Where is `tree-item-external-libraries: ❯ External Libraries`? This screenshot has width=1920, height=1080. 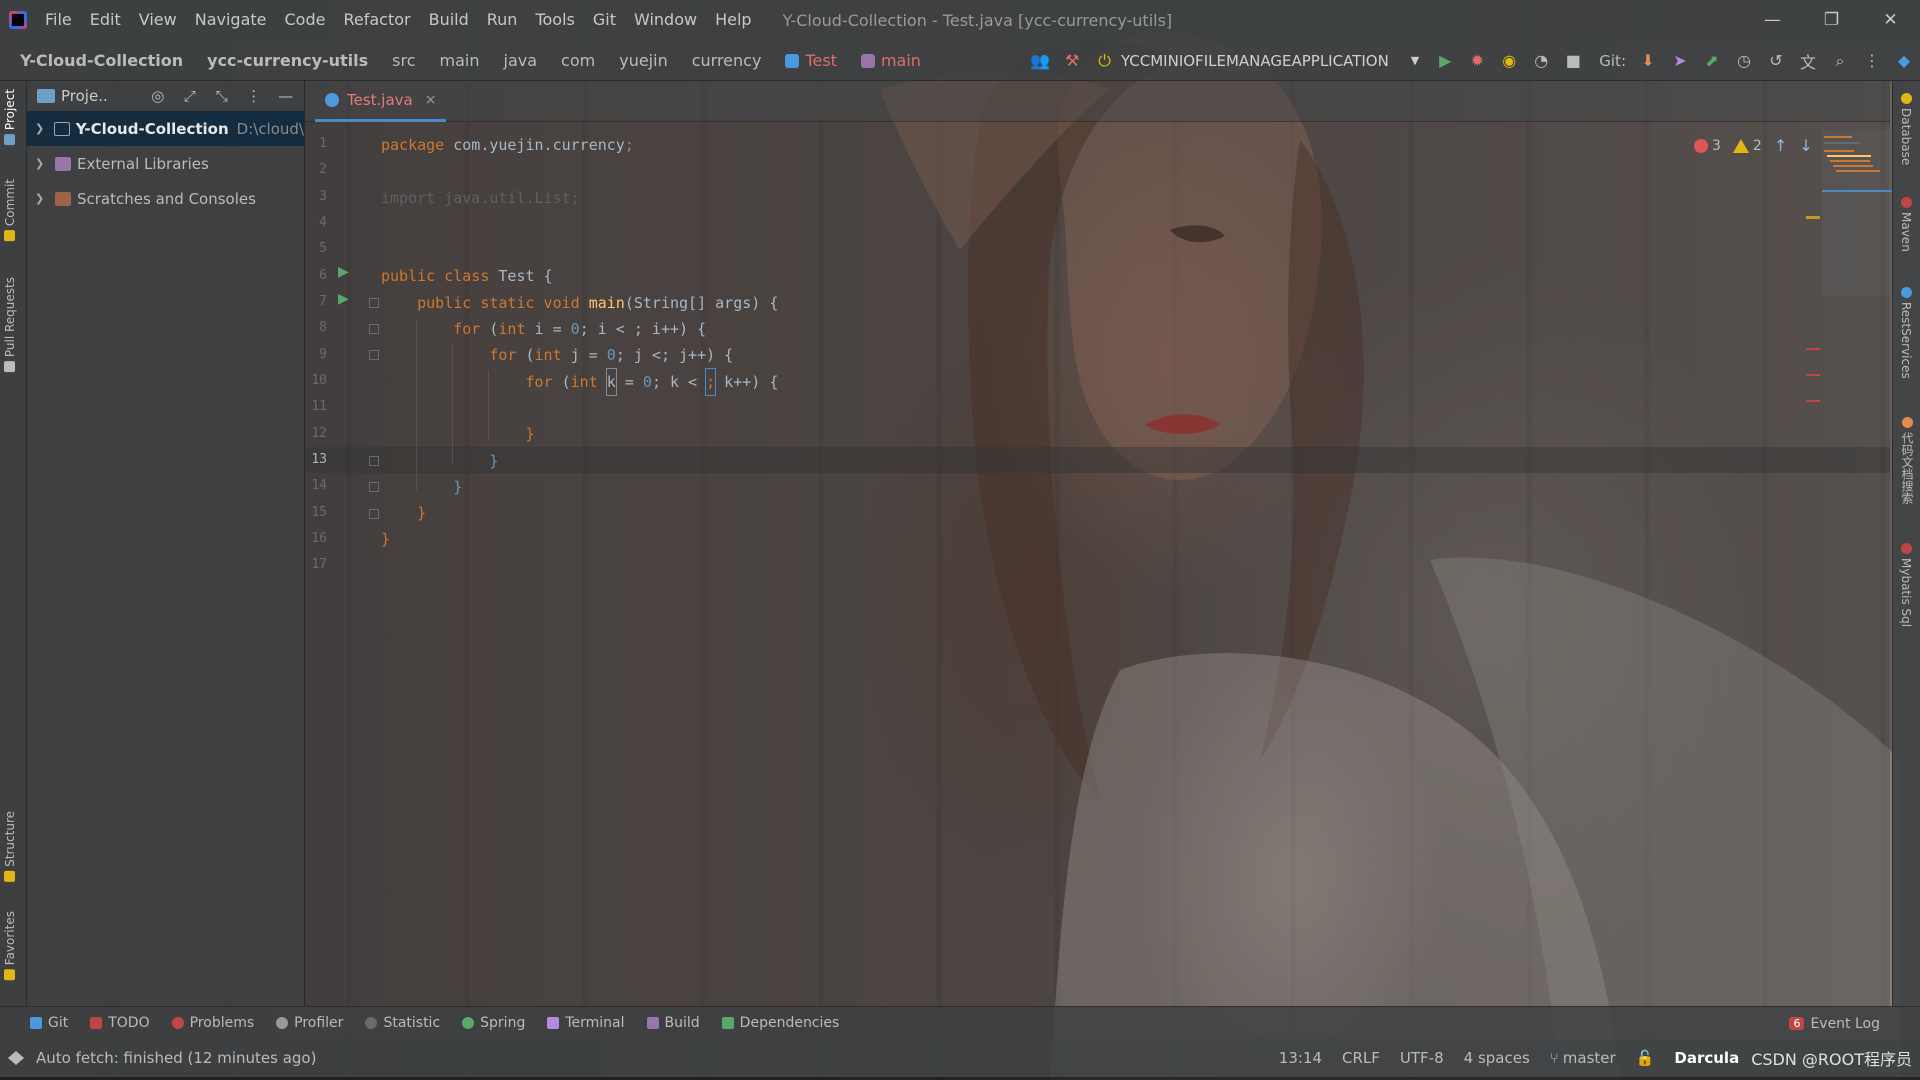
tree-item-external-libraries: ❯ External Libraries is located at coordinates (165, 163).